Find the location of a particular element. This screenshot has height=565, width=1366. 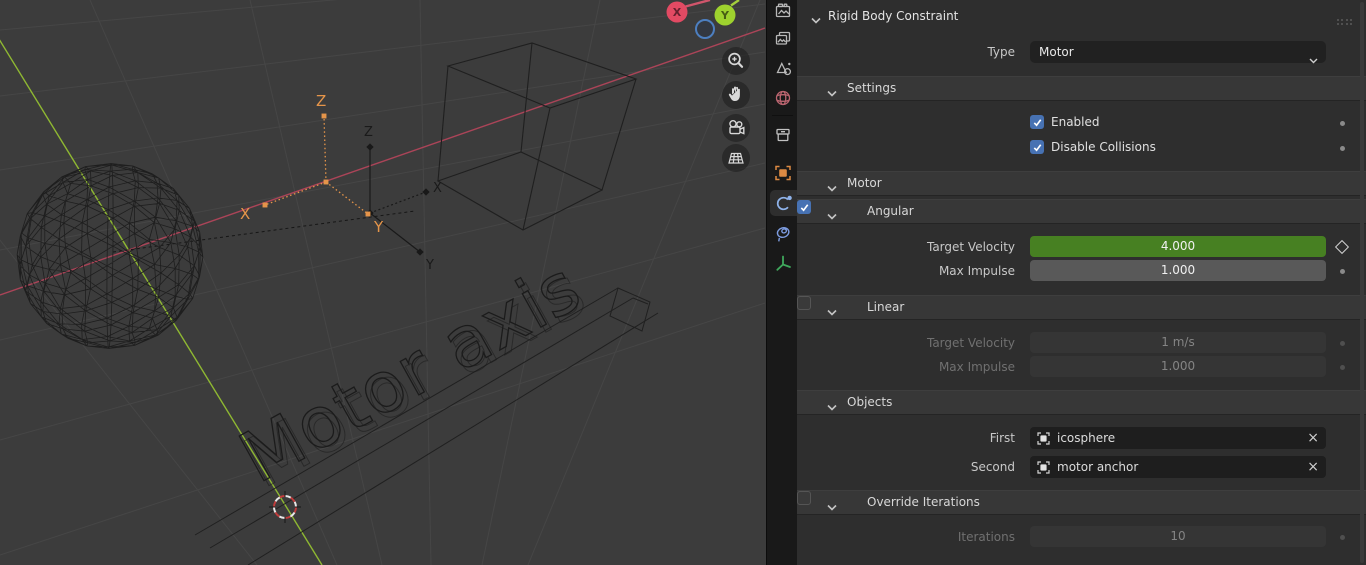

gizmo-z-axis-ball is located at coordinates (705, 29).